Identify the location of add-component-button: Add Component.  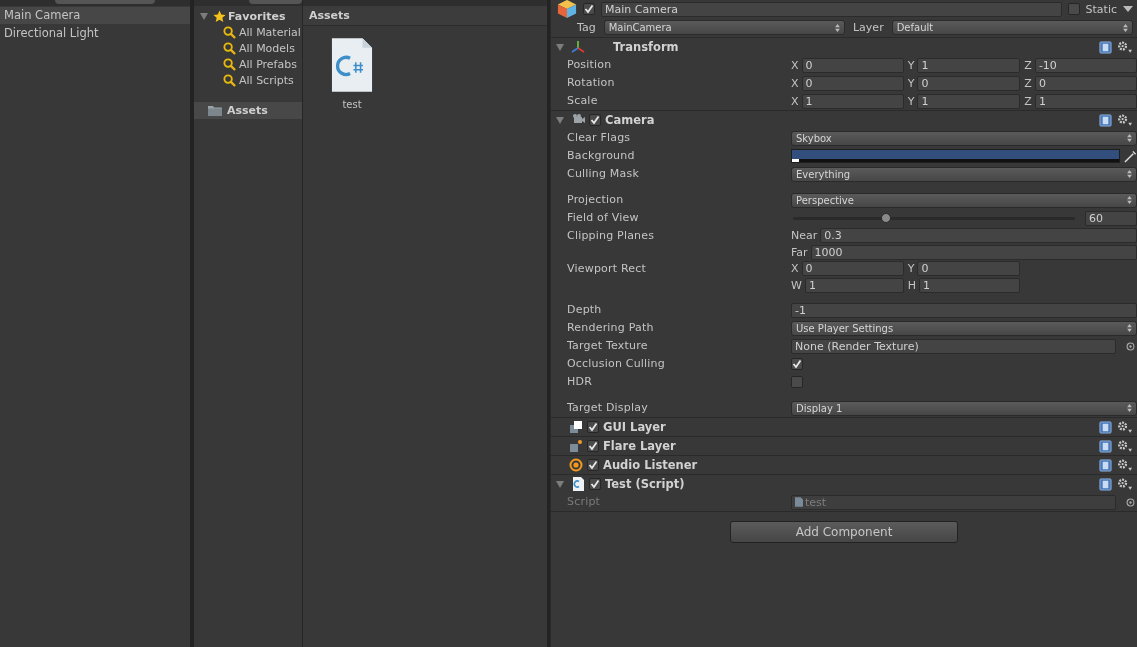
(844, 532).